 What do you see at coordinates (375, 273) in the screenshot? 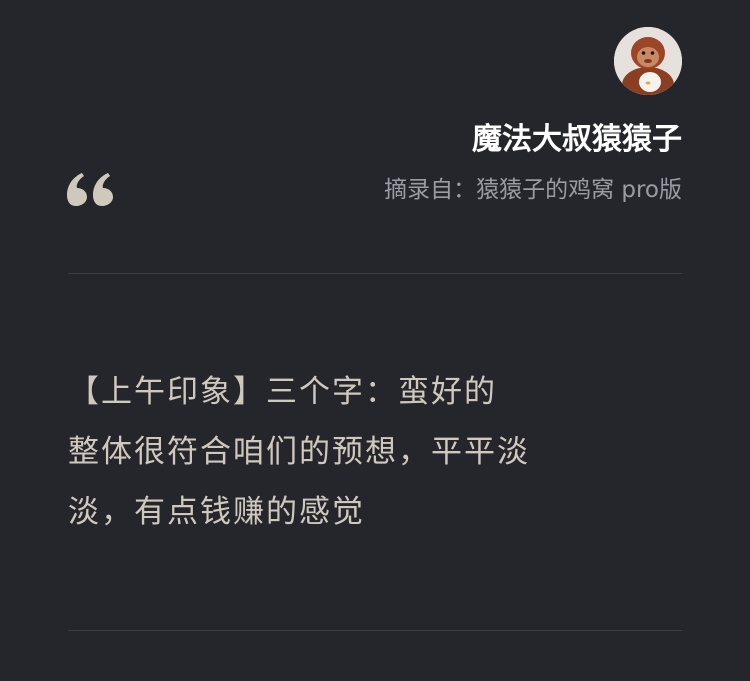
I see `top-divider` at bounding box center [375, 273].